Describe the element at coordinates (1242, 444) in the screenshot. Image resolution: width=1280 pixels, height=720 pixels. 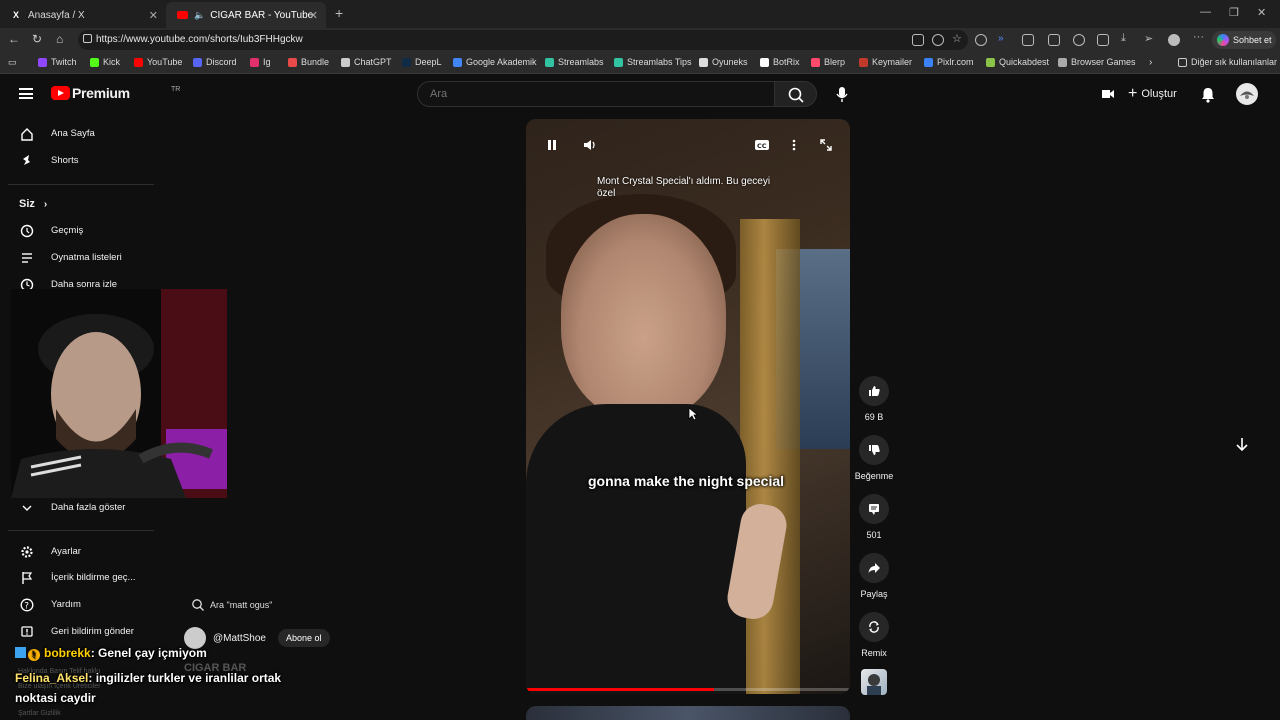
I see `next-video-arrow-down-icon` at that location.